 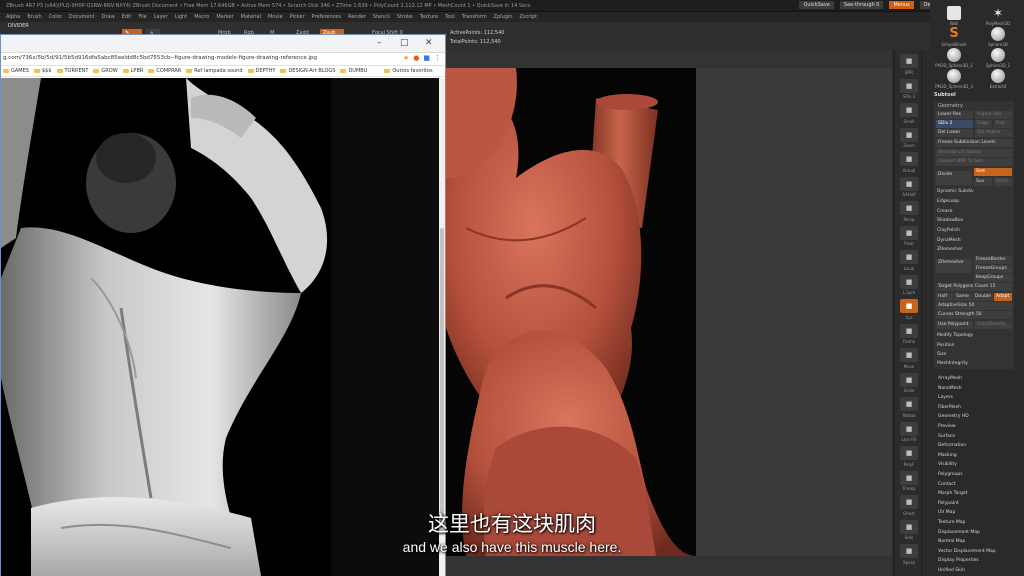 I want to click on reconstruct-subdiv-button: Reconstruct Subdiv, so click(x=974, y=153).